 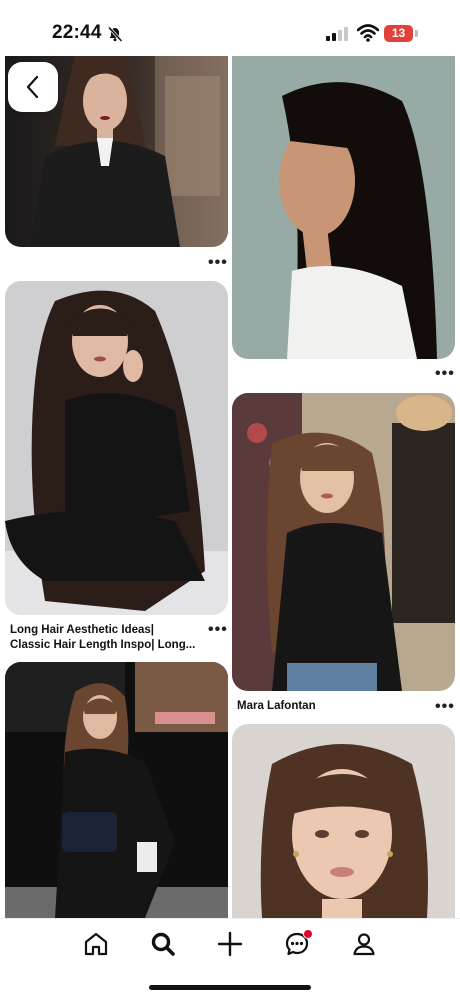 What do you see at coordinates (398, 33) in the screenshot?
I see `battery-level: 13` at bounding box center [398, 33].